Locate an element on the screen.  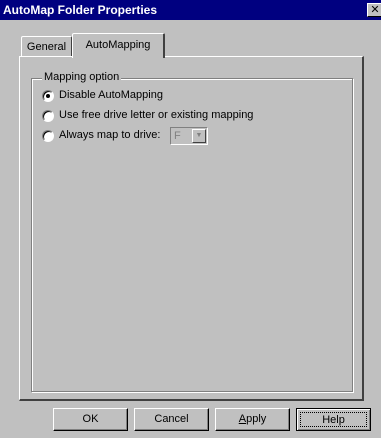
tab-general: General is located at coordinates (46, 46).